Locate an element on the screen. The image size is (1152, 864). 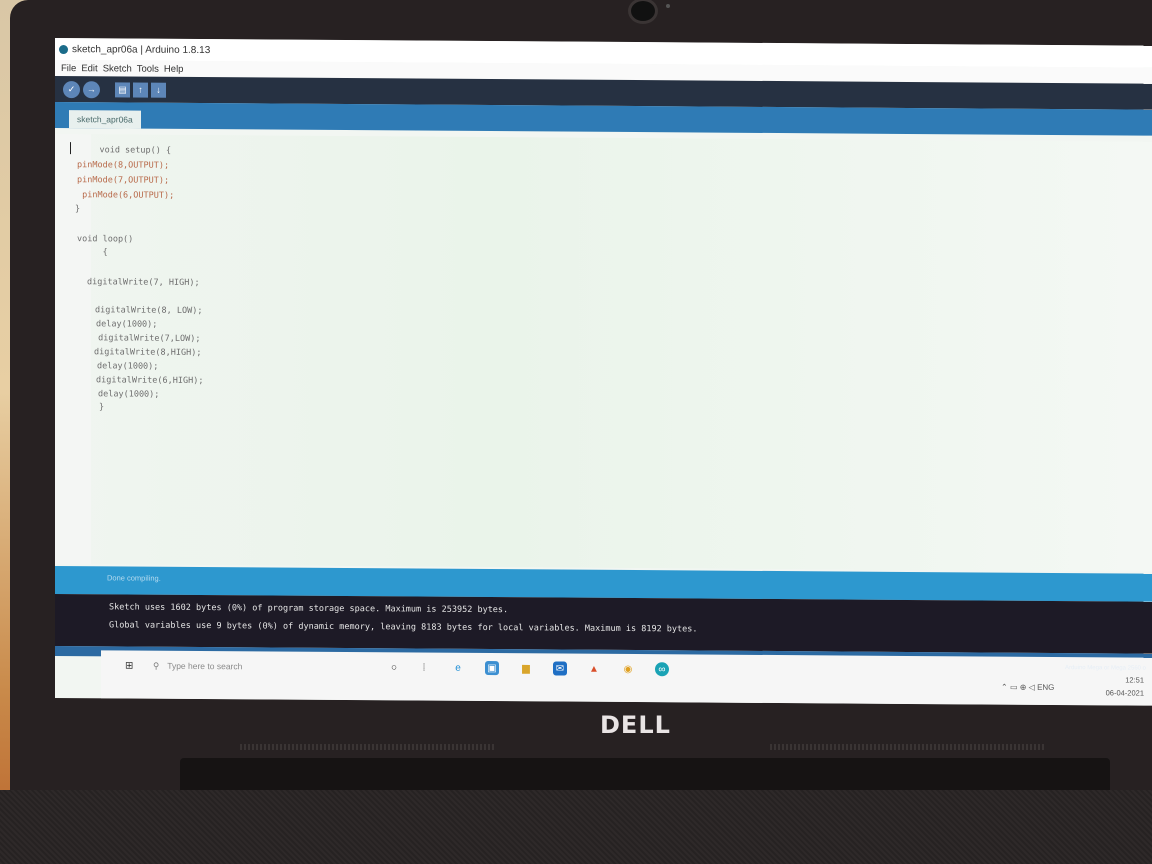
menu-edit: Edit is located at coordinates (89, 68).